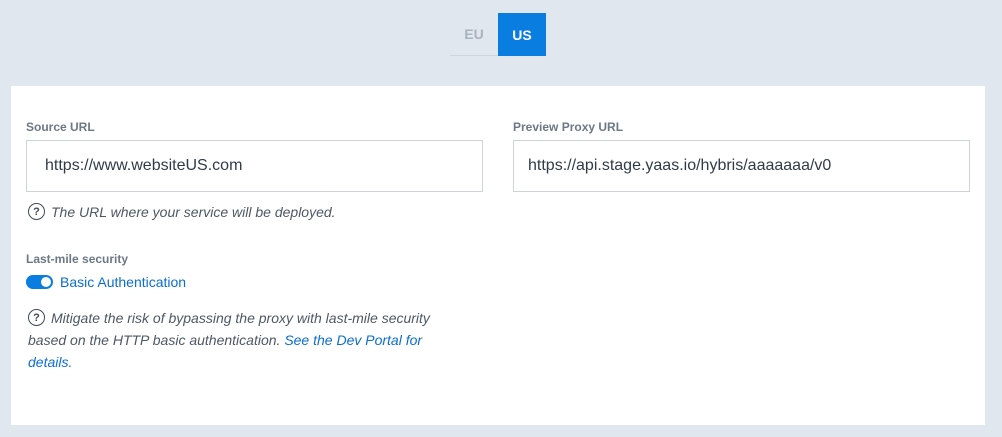  Describe the element at coordinates (568, 127) in the screenshot. I see `proxy-url-label: Preview Proxy URL` at that location.